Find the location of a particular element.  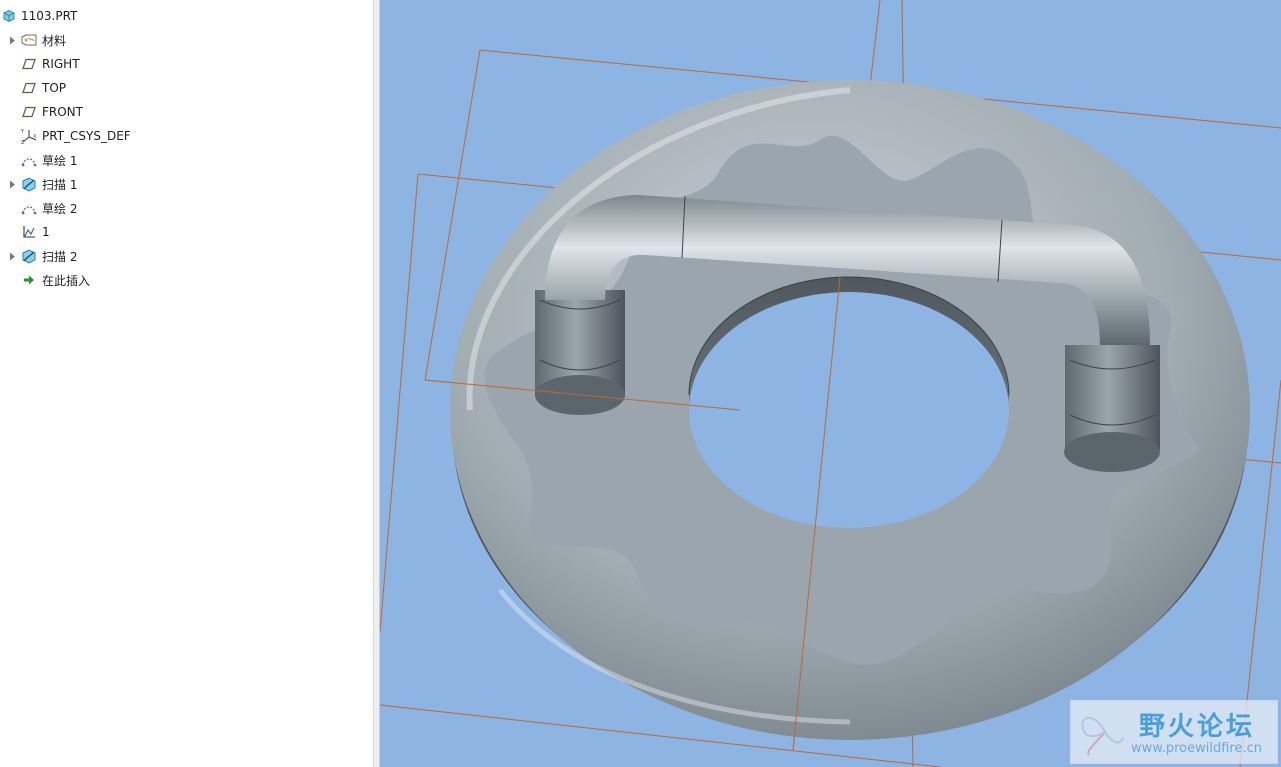

tree-item-label: 草绘 2 is located at coordinates (60, 208).